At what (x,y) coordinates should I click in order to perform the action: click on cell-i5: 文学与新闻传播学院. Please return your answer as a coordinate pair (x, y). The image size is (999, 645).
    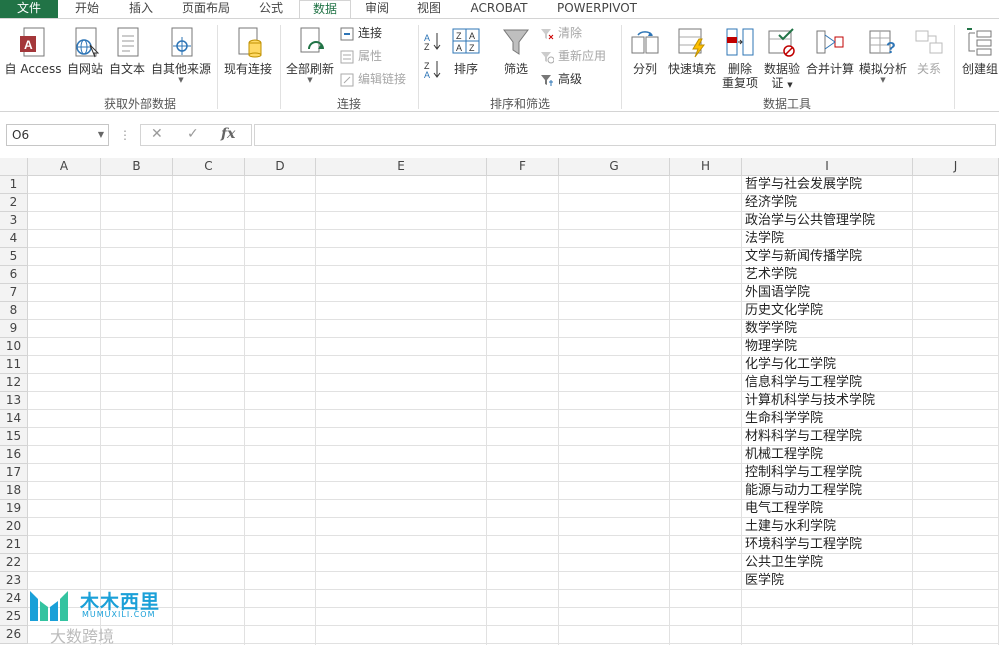
    Looking at the image, I should click on (803, 257).